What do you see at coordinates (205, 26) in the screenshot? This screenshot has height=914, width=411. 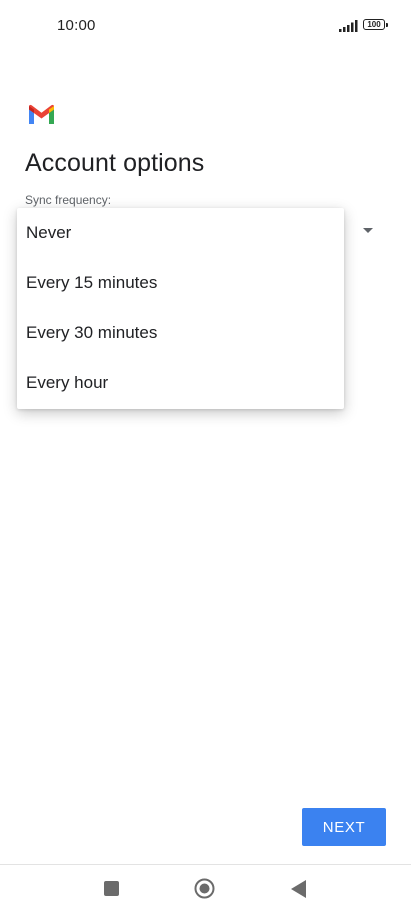 I see `status-bar: 10:00 100` at bounding box center [205, 26].